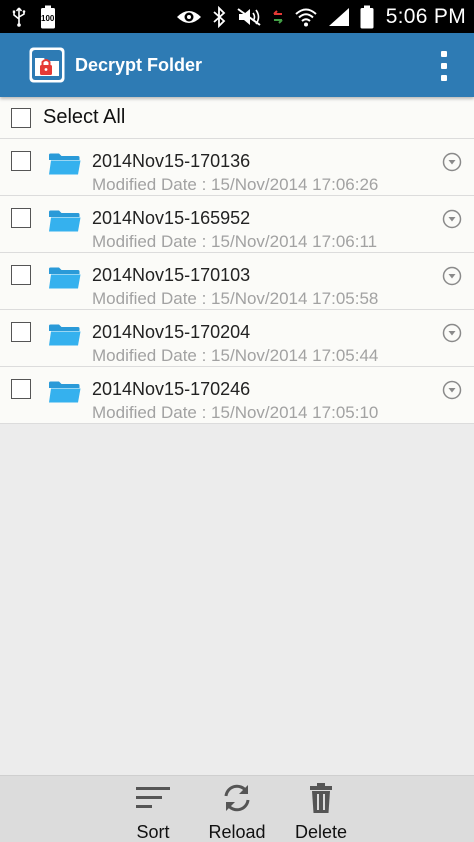 The height and width of the screenshot is (842, 474). What do you see at coordinates (237, 798) in the screenshot?
I see `reload-icon` at bounding box center [237, 798].